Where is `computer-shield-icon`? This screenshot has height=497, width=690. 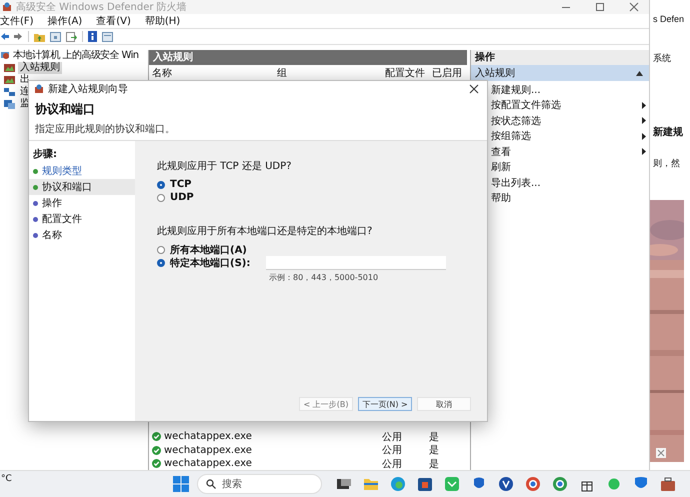
computer-shield-icon is located at coordinates (5, 55).